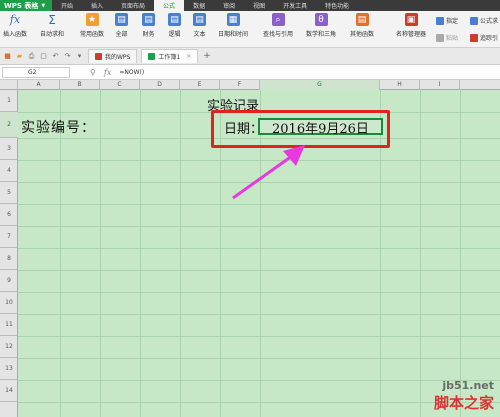 The height and width of the screenshot is (417, 500). What do you see at coordinates (468, 385) in the screenshot?
I see `watermark-domain: jb51.net` at bounding box center [468, 385].